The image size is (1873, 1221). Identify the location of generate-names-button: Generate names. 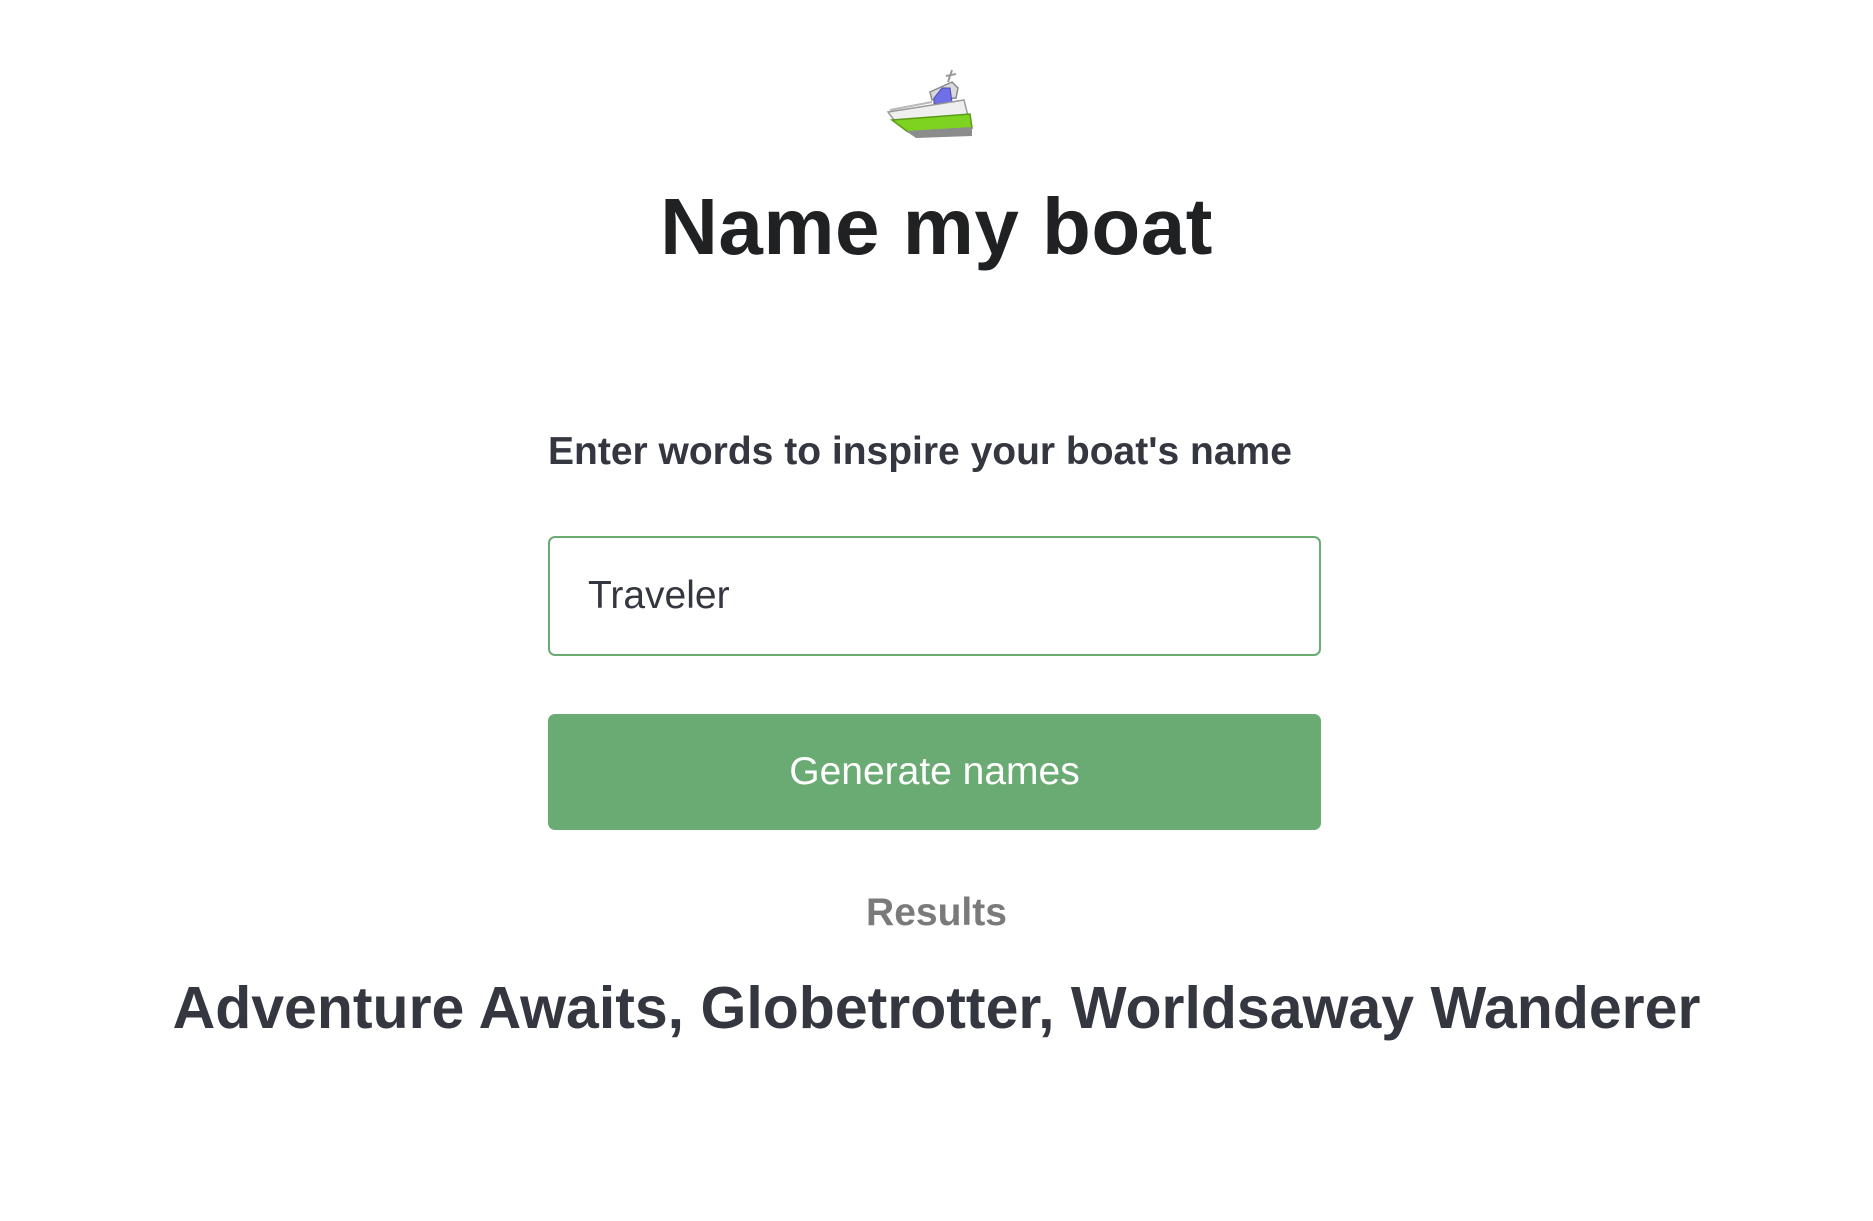
(934, 772).